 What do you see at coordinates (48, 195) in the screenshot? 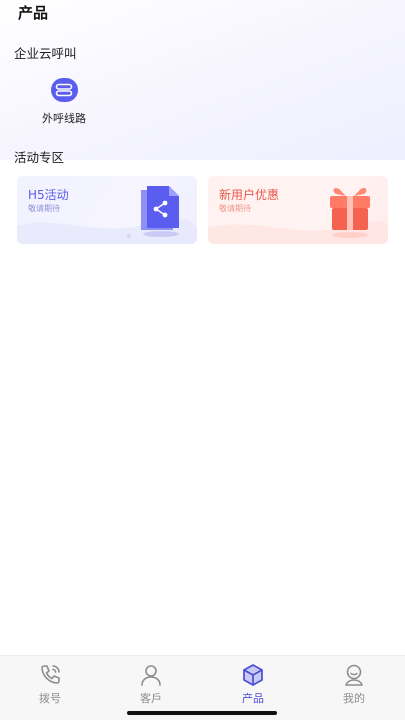
I see `h5-activity-title: H5活动` at bounding box center [48, 195].